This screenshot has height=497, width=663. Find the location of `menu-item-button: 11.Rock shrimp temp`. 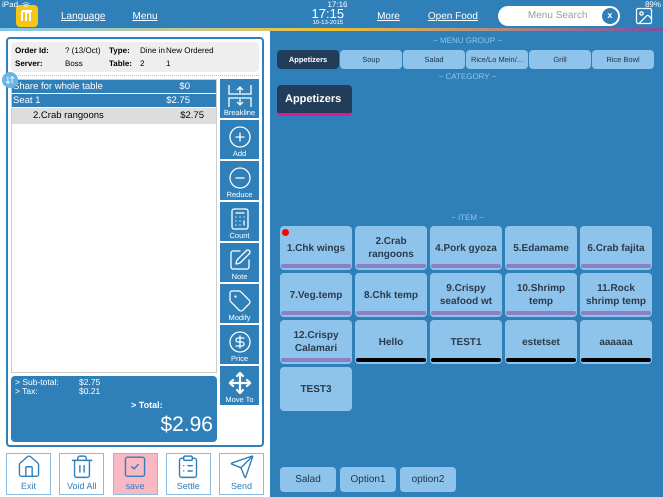

menu-item-button: 11.Rock shrimp temp is located at coordinates (616, 295).